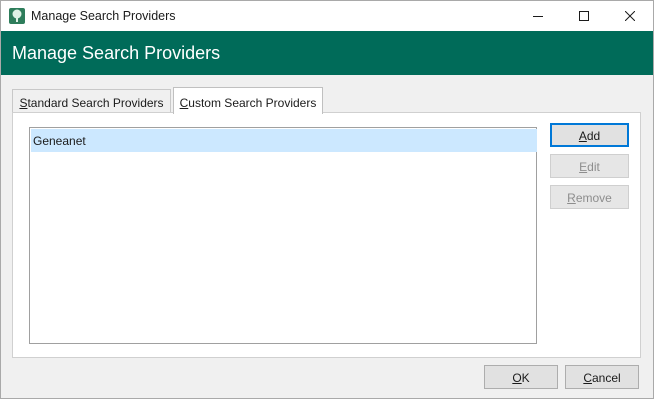 The height and width of the screenshot is (399, 654). I want to click on maximize-button, so click(584, 16).